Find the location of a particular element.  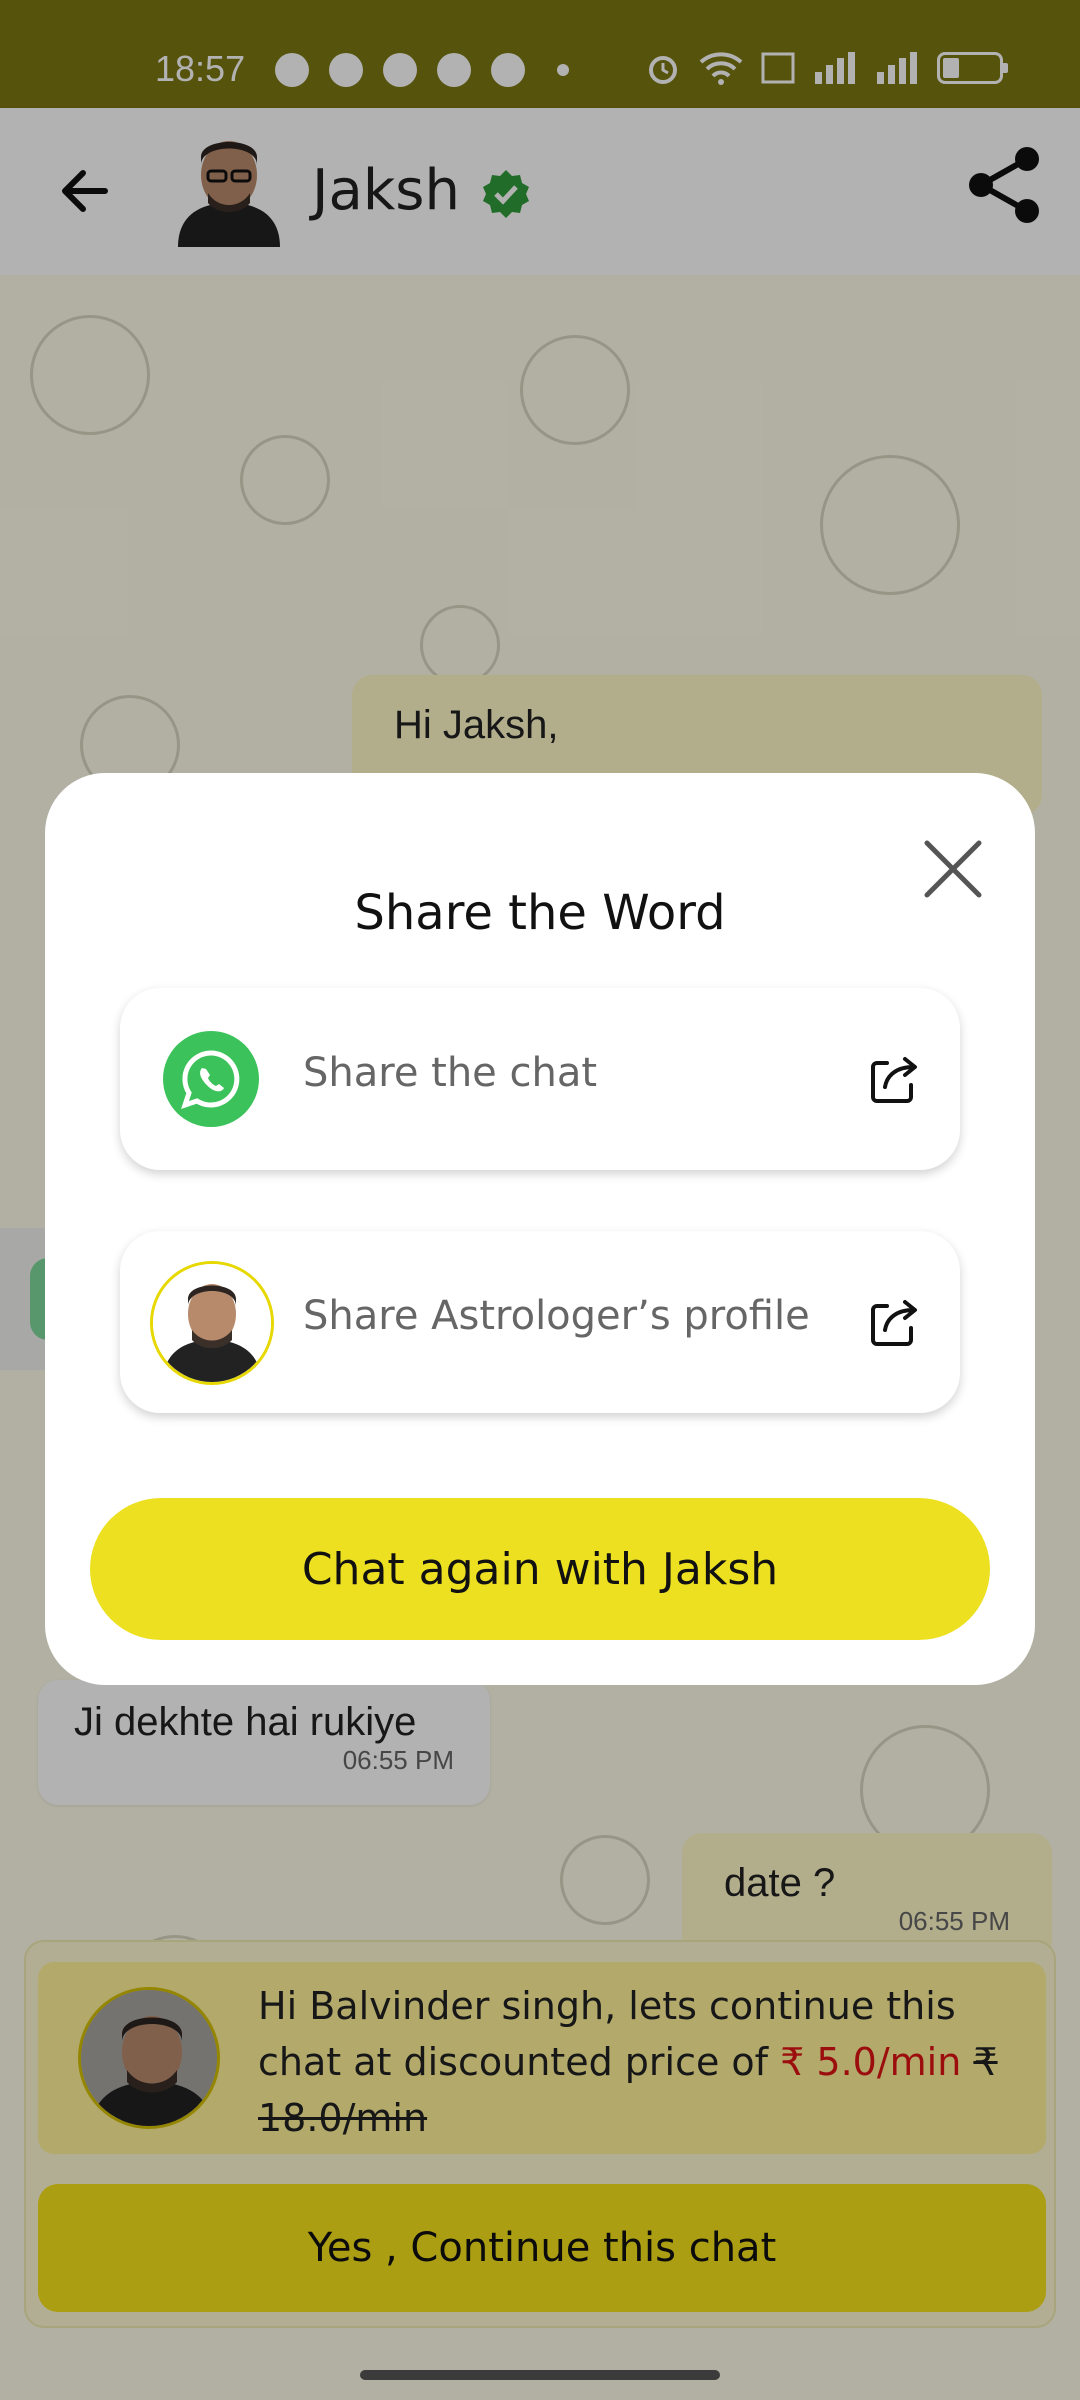

share-chat-option: Share the chat is located at coordinates (540, 1079).